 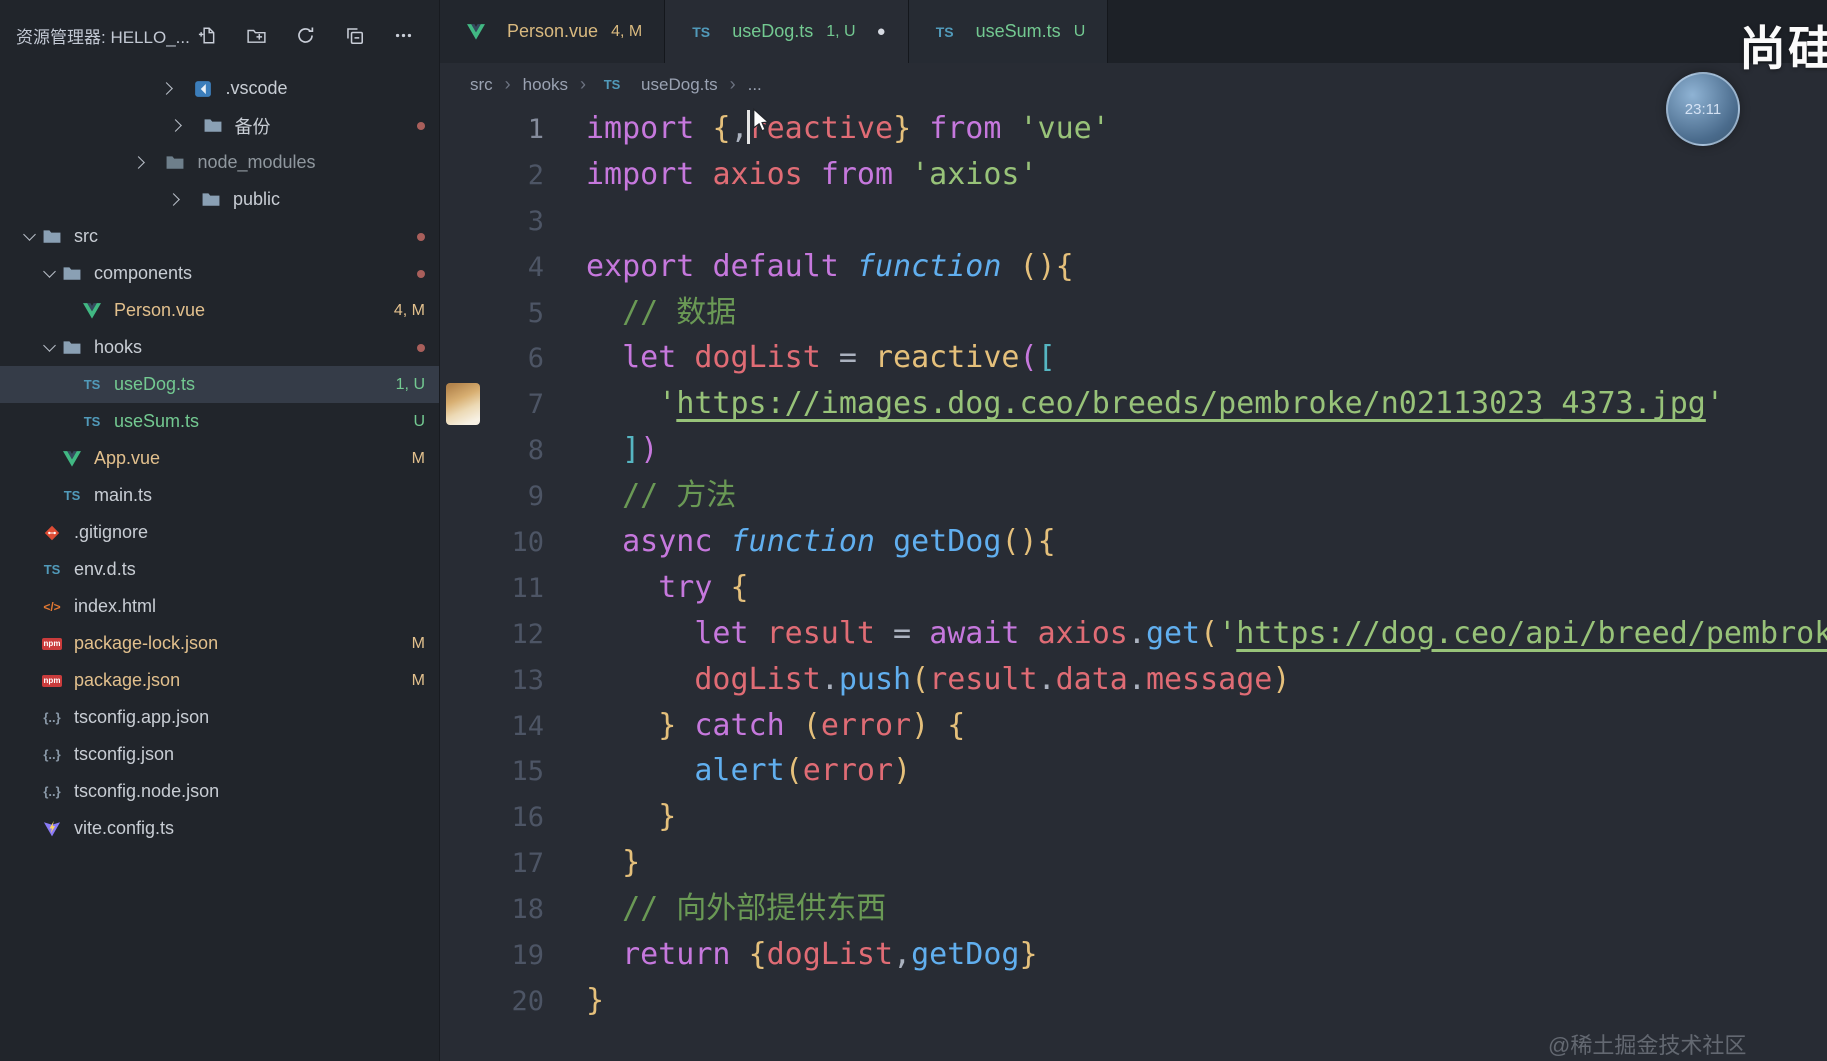 I want to click on gutter: 15, so click(x=513, y=771).